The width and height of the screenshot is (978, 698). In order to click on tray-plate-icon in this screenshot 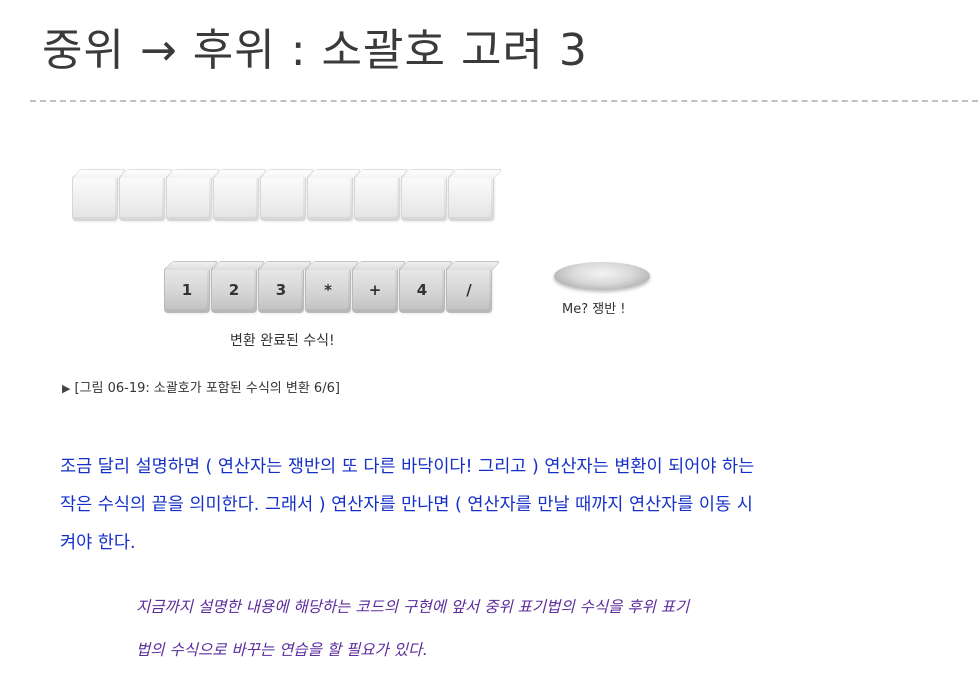, I will do `click(602, 276)`.